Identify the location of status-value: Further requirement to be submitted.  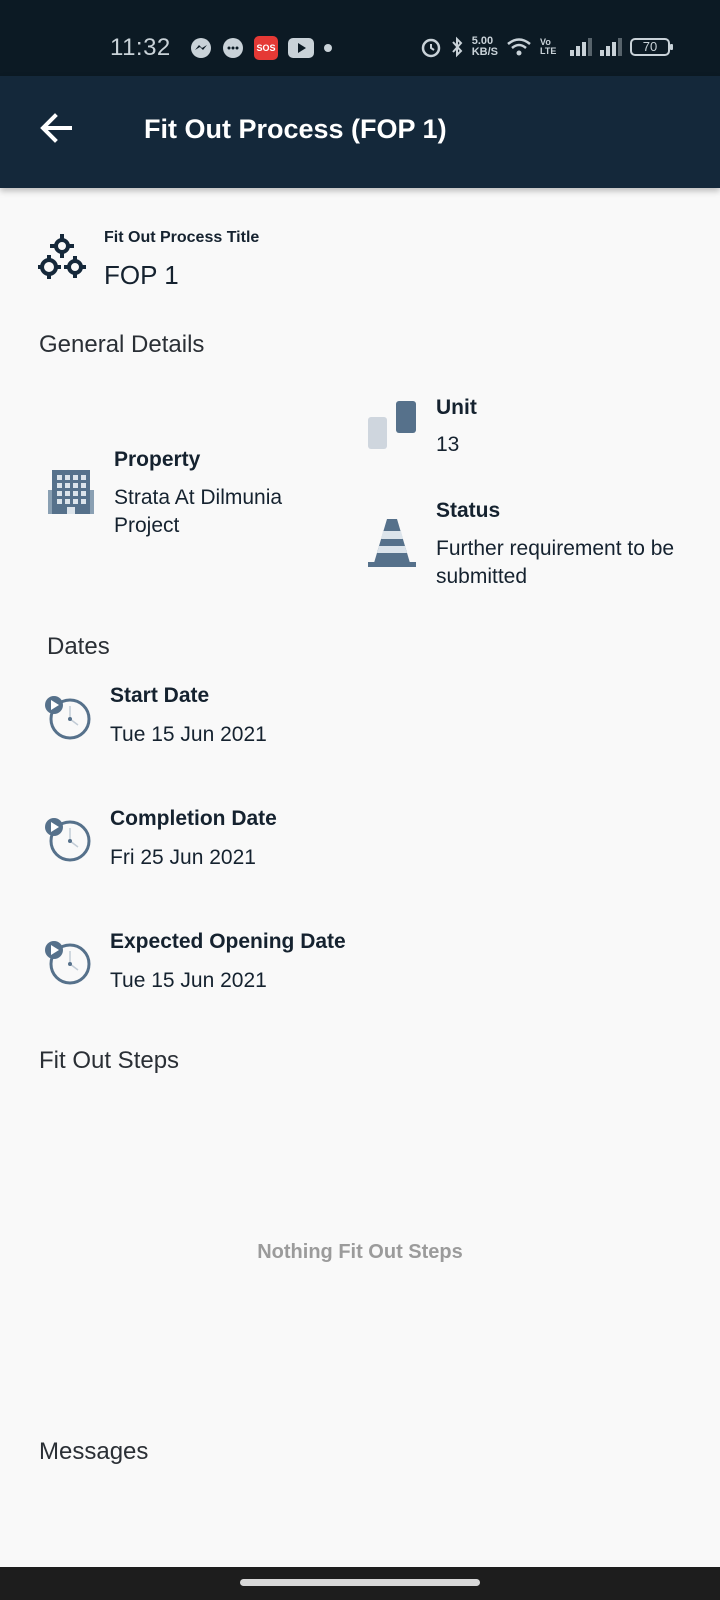
(555, 562).